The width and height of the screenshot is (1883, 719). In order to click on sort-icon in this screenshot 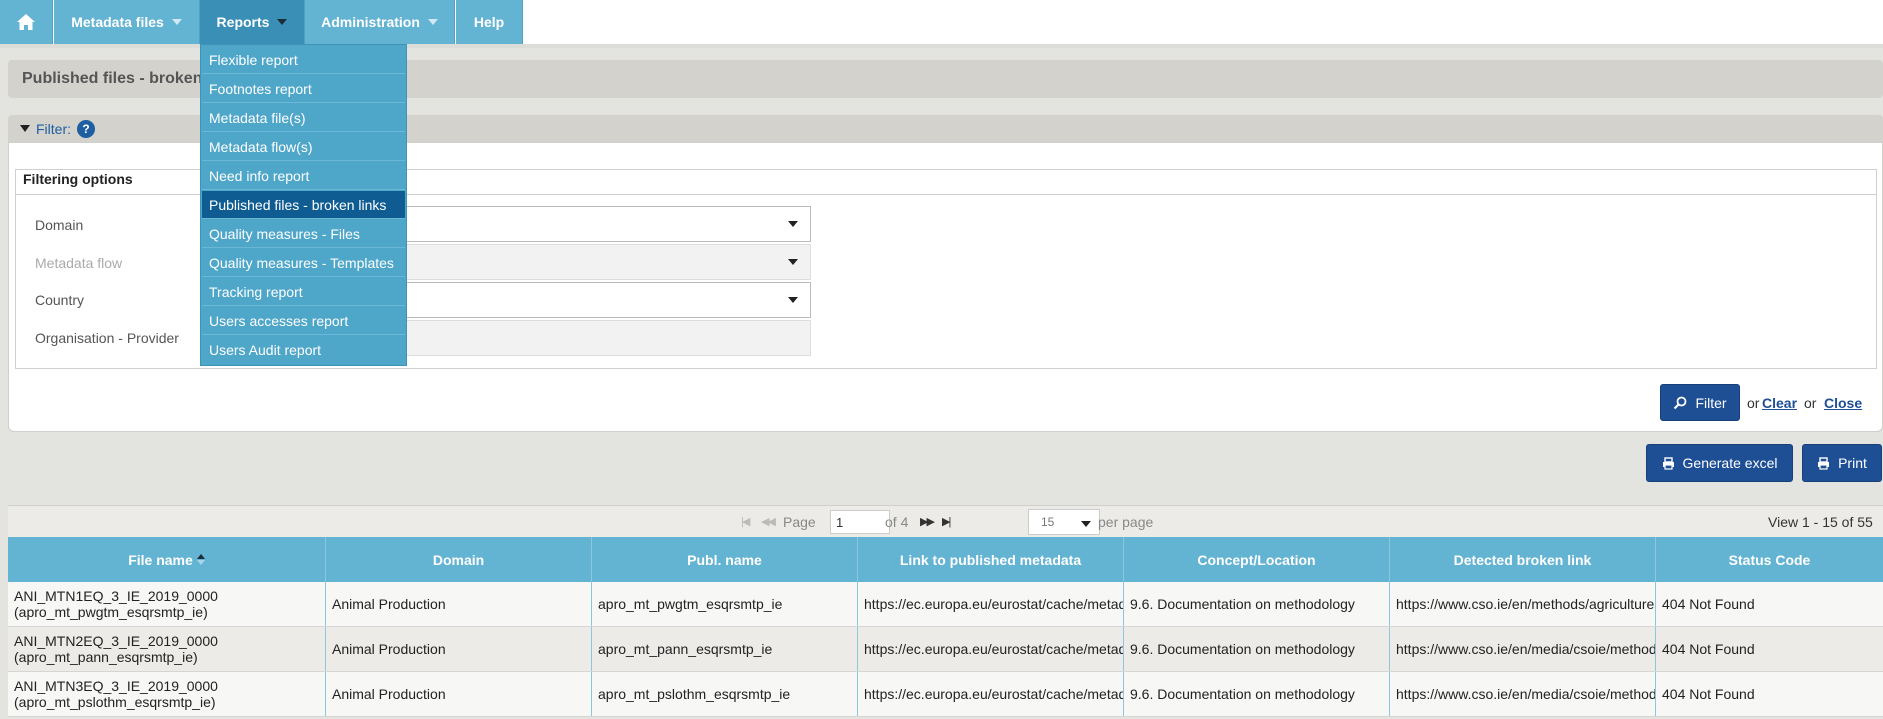, I will do `click(200, 559)`.